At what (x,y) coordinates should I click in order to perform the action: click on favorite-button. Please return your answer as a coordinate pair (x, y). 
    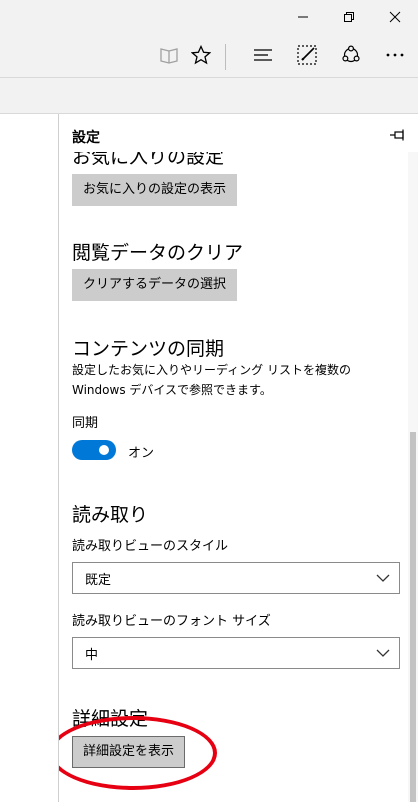
    Looking at the image, I should click on (201, 55).